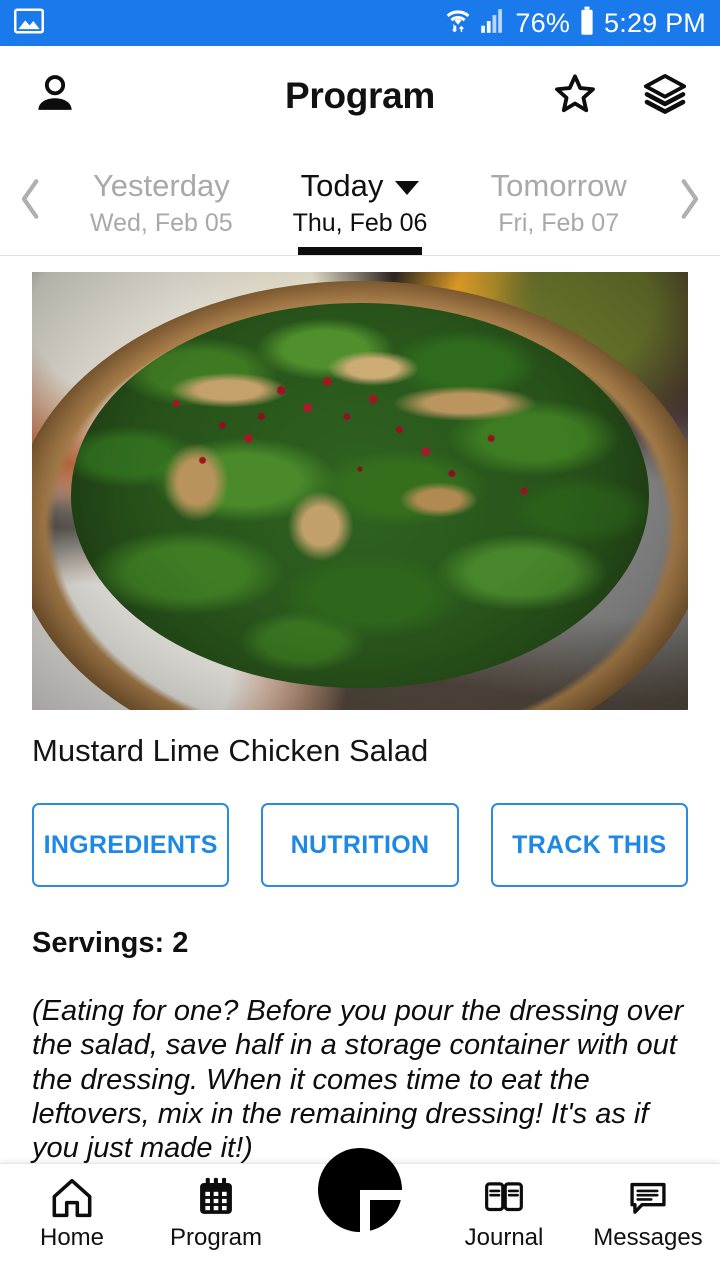 The width and height of the screenshot is (720, 1280). I want to click on add-button, so click(361, 1191).